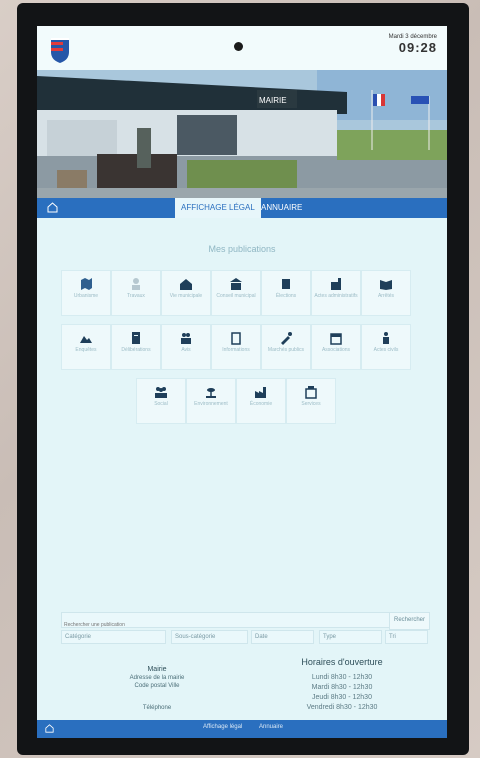  Describe the element at coordinates (242, 249) in the screenshot. I see `section-title: Mes publications` at that location.